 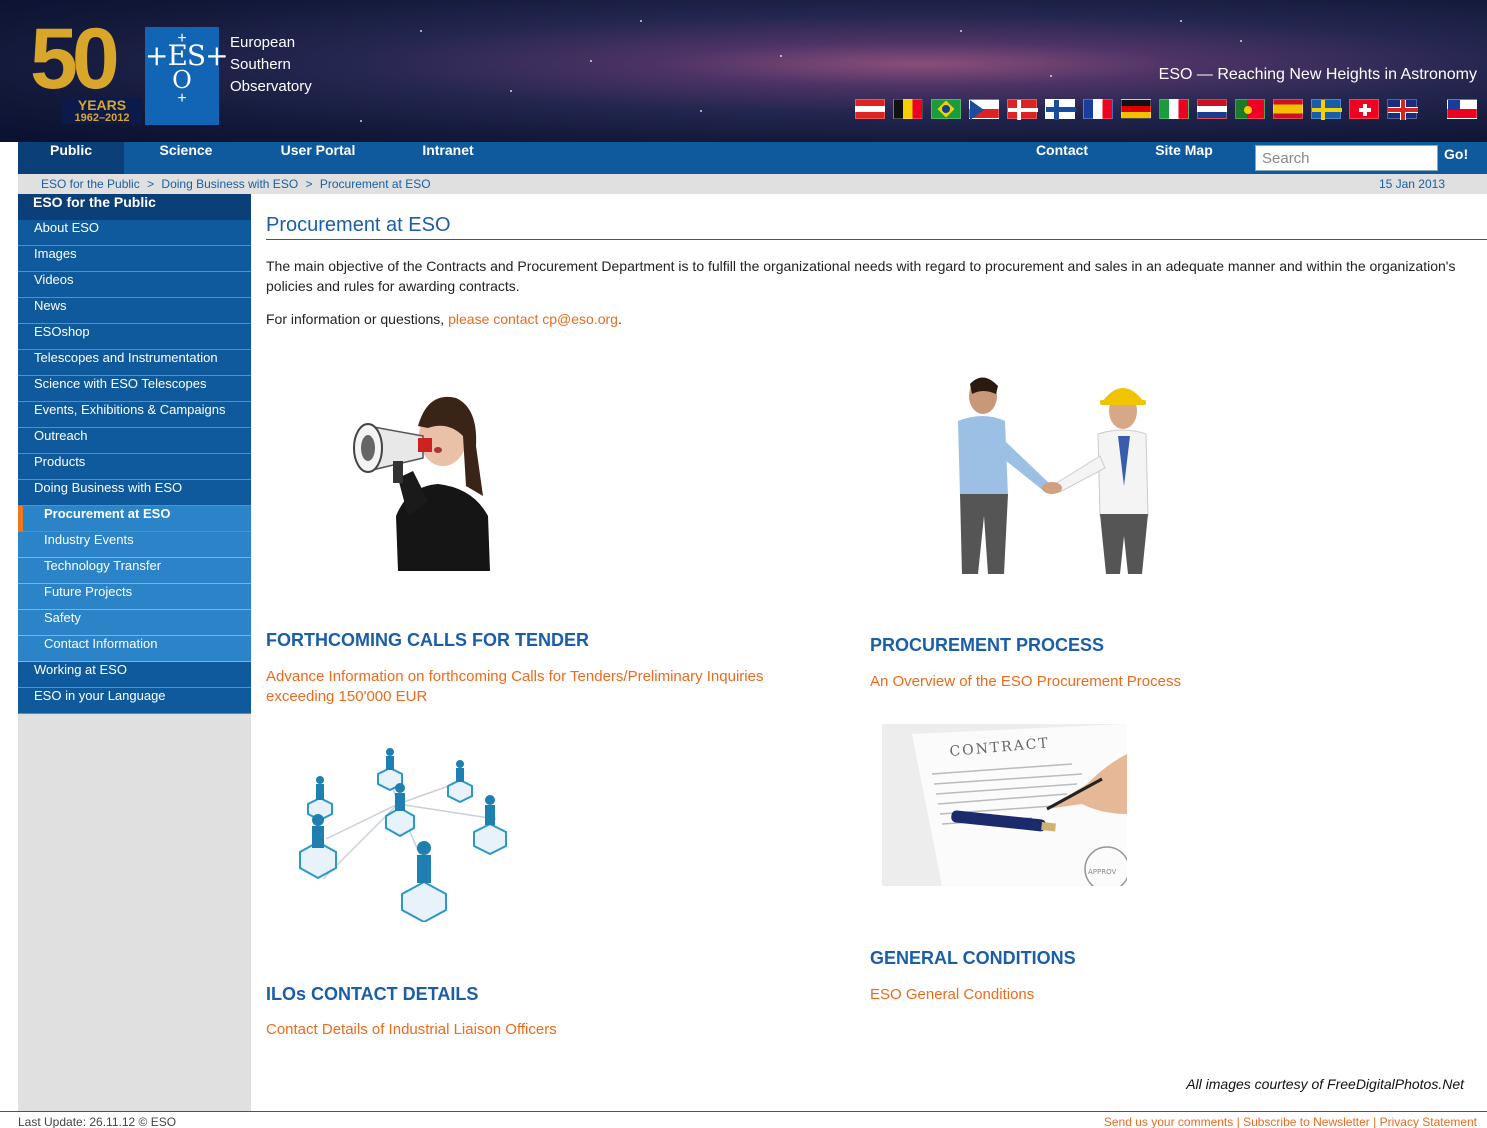 I want to click on denmark-flag, so click(x=1022, y=109).